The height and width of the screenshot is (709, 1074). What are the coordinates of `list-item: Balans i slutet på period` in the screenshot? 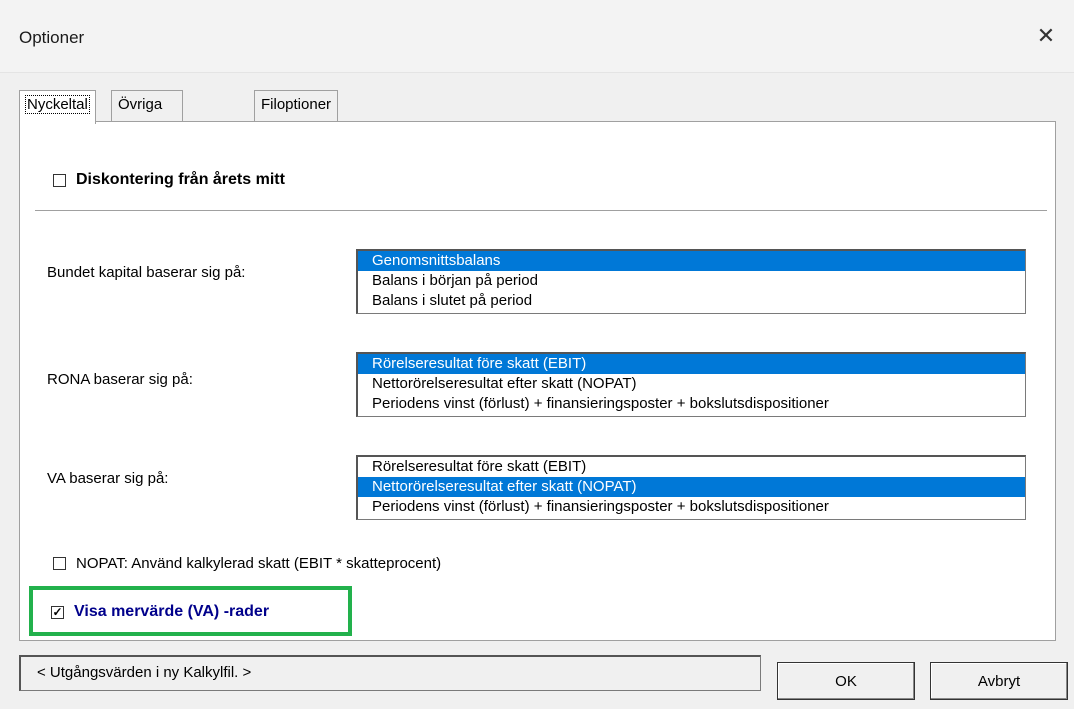 It's located at (691, 301).